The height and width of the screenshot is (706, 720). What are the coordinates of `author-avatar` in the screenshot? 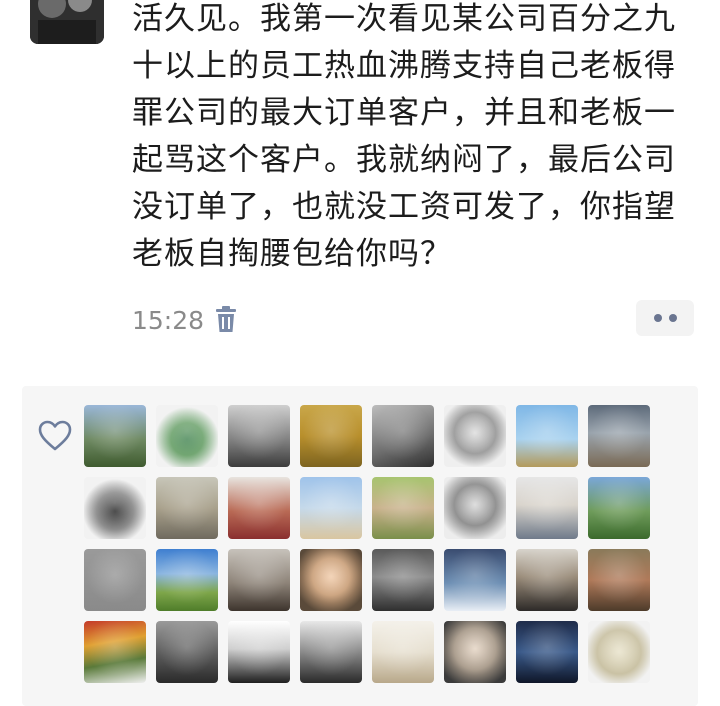 It's located at (67, 22).